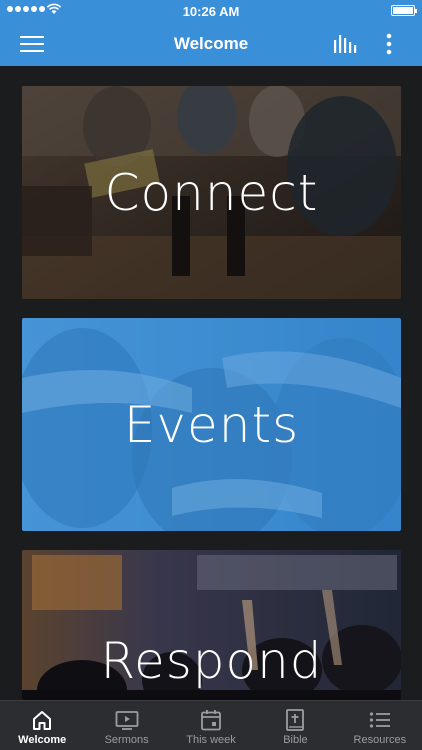  What do you see at coordinates (295, 720) in the screenshot?
I see `bible-icon` at bounding box center [295, 720].